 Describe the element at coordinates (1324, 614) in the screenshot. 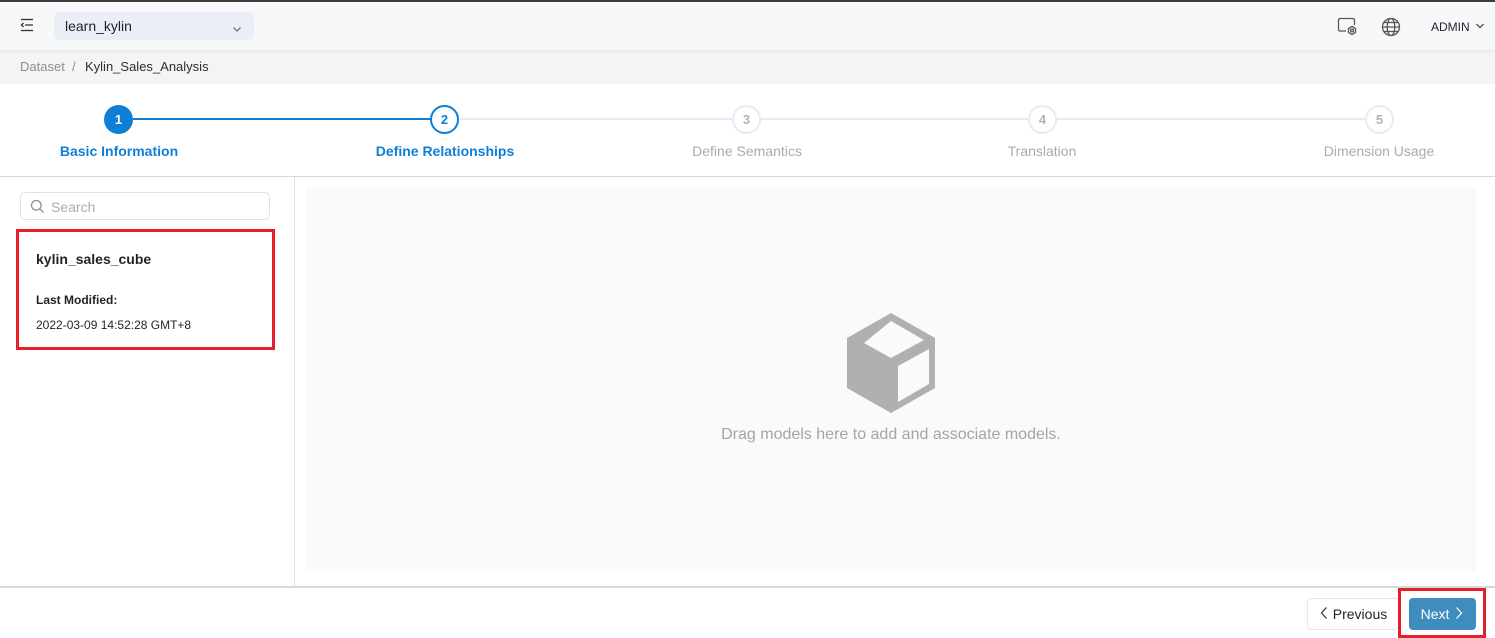

I see `chevron-left-icon` at that location.